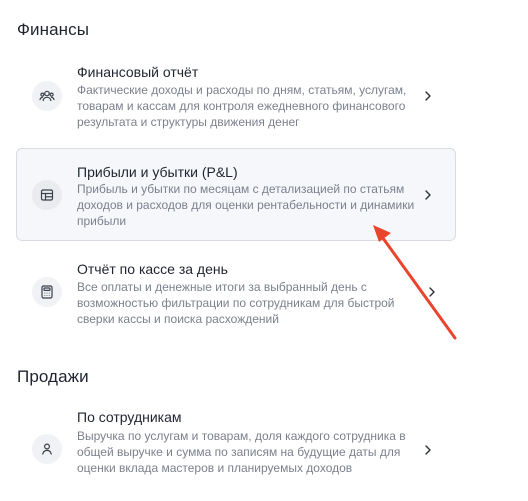  Describe the element at coordinates (138, 72) in the screenshot. I see `report-card-title: Финансовый отчёт` at that location.